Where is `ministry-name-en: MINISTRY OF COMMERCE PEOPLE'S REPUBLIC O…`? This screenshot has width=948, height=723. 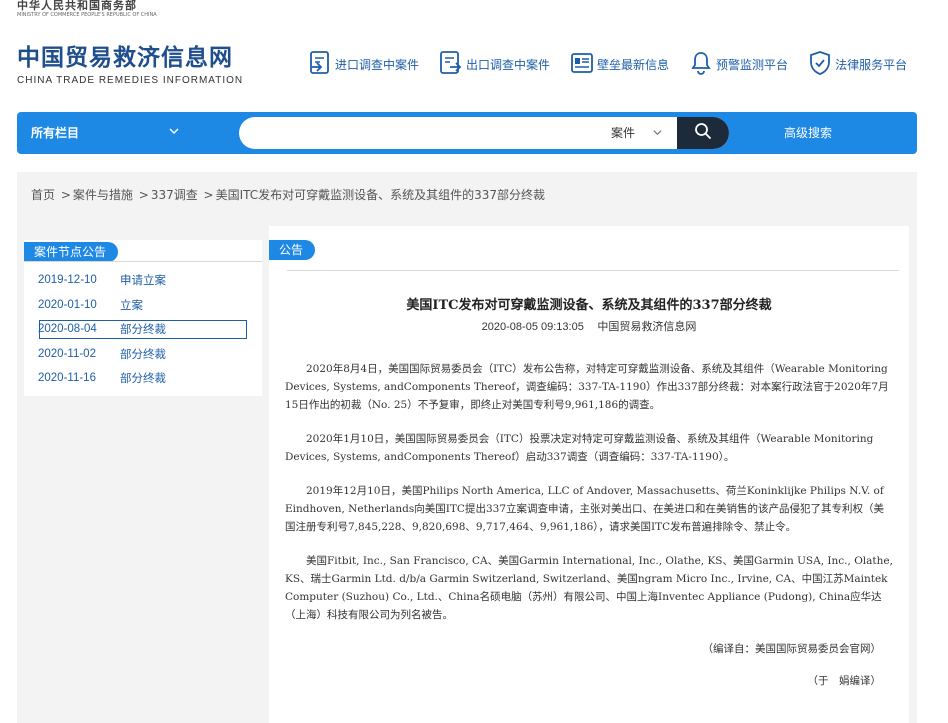
ministry-name-en: MINISTRY OF COMMERCE PEOPLE'S REPUBLIC O… is located at coordinates (87, 15).